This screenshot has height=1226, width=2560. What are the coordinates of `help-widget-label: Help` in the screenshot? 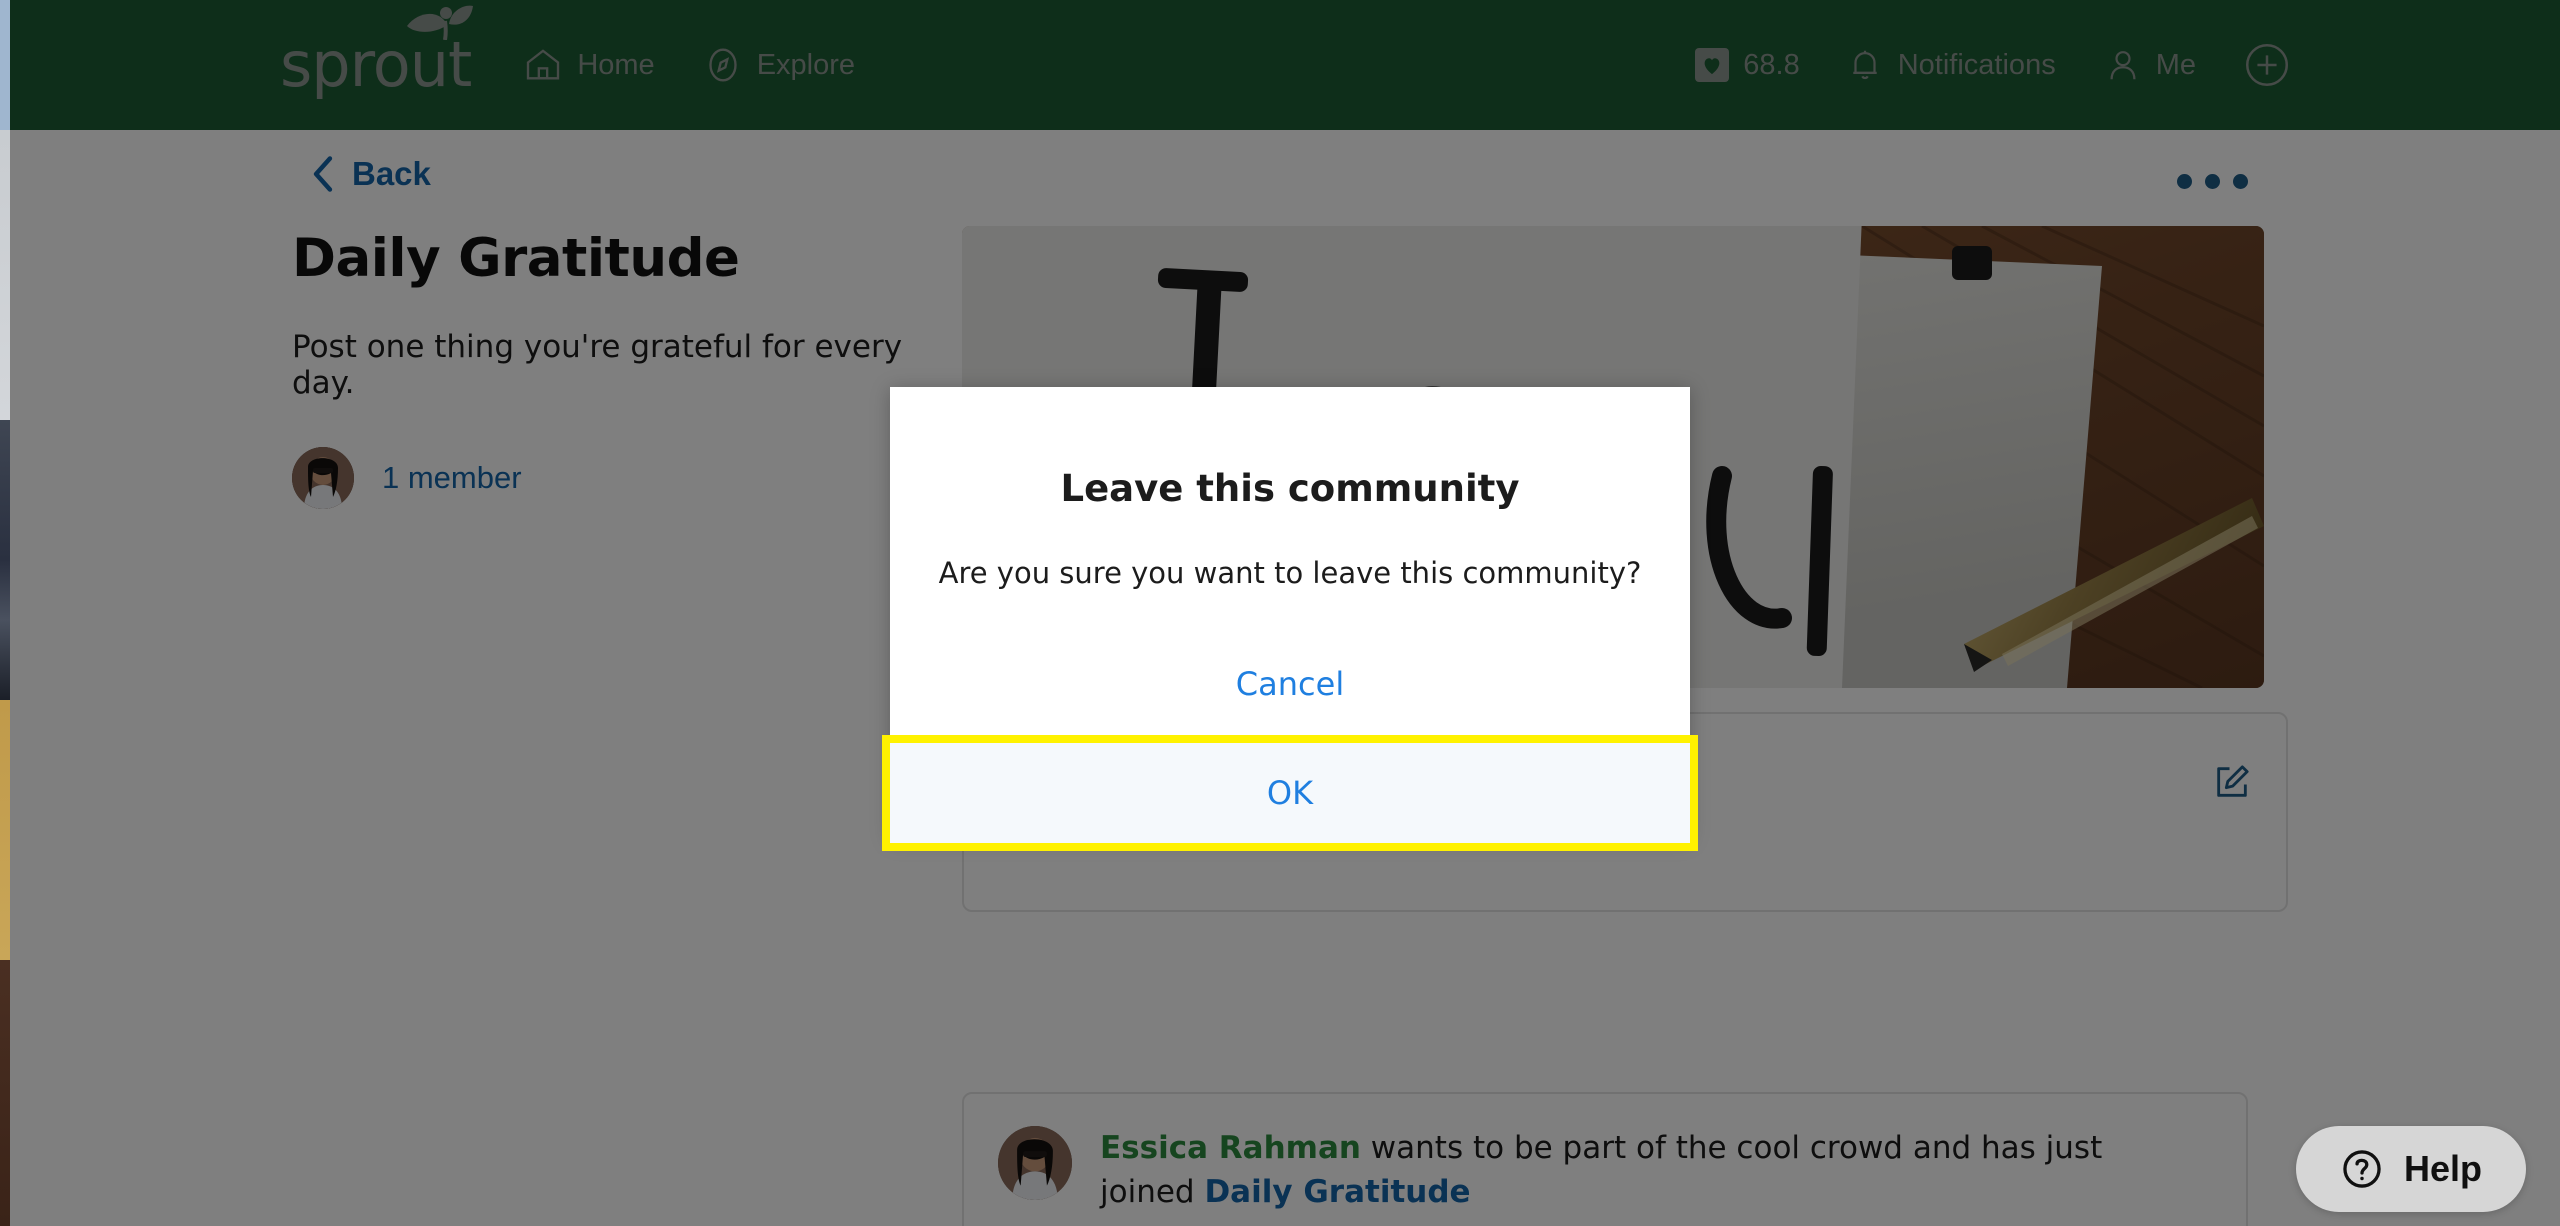 It's located at (2442, 1168).